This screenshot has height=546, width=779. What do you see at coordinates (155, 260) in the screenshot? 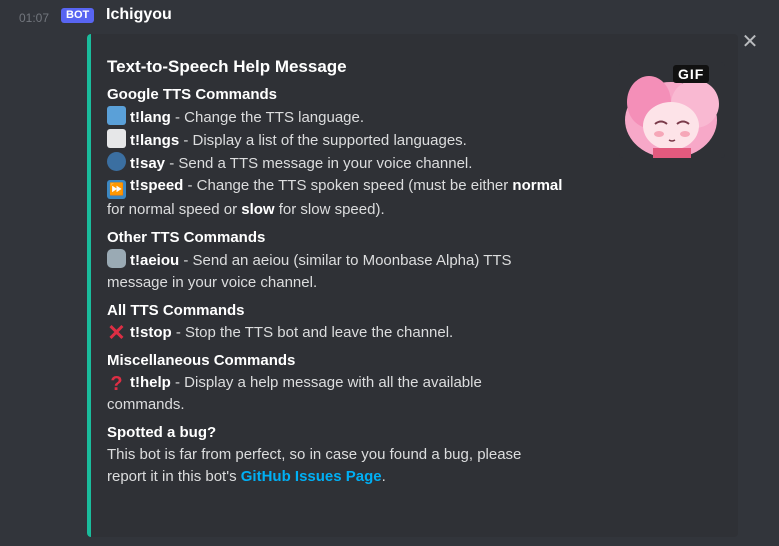
I see `cmd-aeiou: t!aeiou` at bounding box center [155, 260].